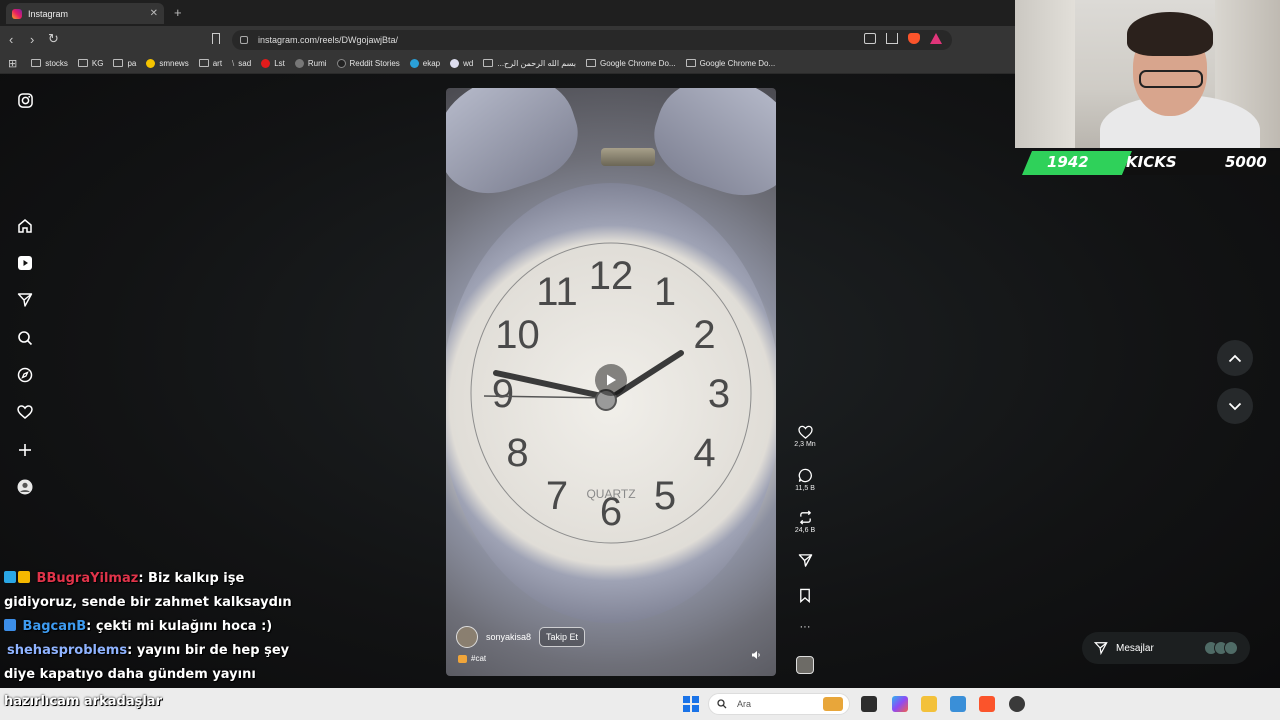 The height and width of the screenshot is (720, 1280). I want to click on ekap-logo-icon, so click(414, 63).